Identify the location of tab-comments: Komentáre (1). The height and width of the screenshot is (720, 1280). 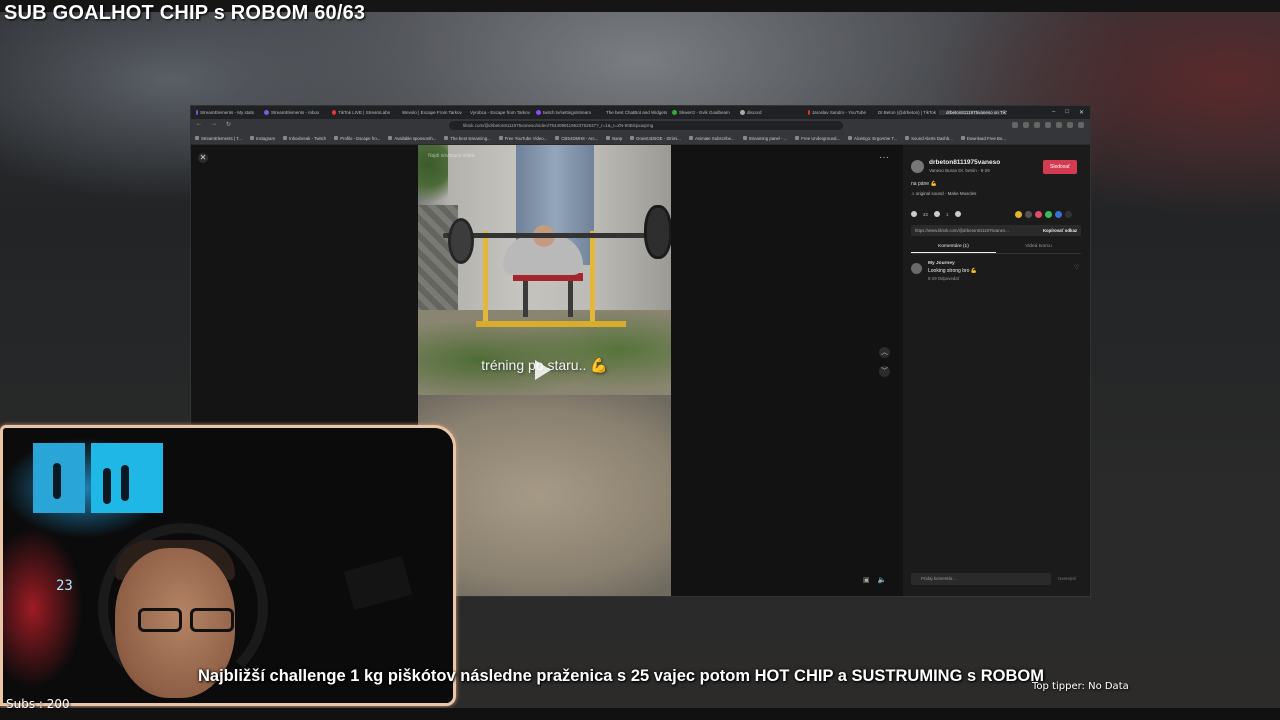
(953, 247).